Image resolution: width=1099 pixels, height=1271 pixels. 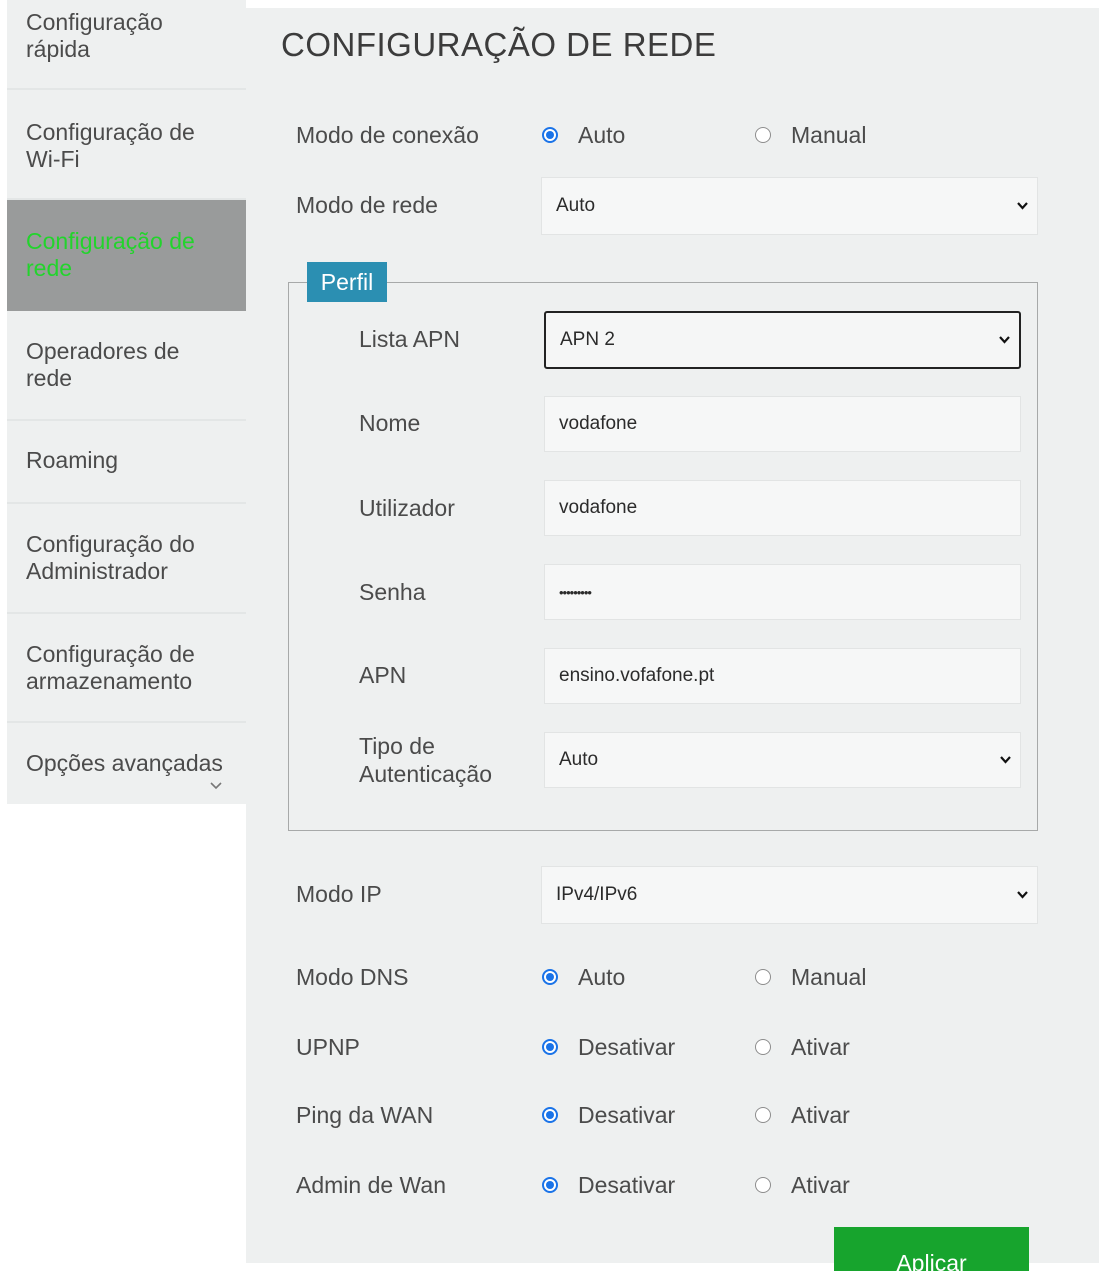 What do you see at coordinates (782, 340) in the screenshot?
I see `apn-list-select: APN 2` at bounding box center [782, 340].